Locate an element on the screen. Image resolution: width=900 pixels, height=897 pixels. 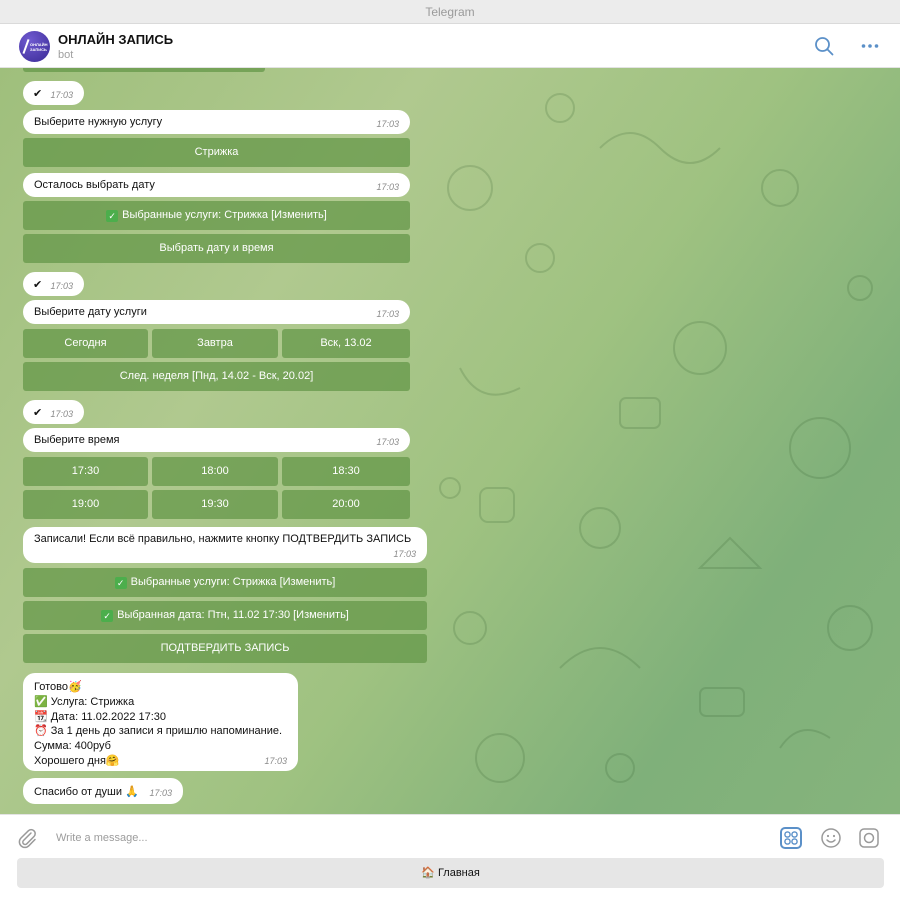
keyboard-button-time: 18:30 is located at coordinates (346, 471).